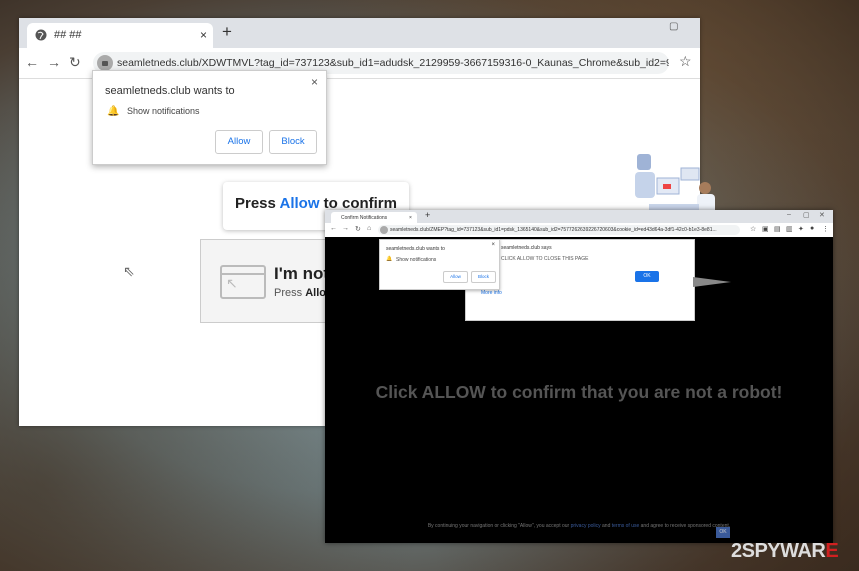 This screenshot has width=859, height=571. What do you see at coordinates (299, 203) in the screenshot?
I see `press-highlight: Allow` at bounding box center [299, 203].